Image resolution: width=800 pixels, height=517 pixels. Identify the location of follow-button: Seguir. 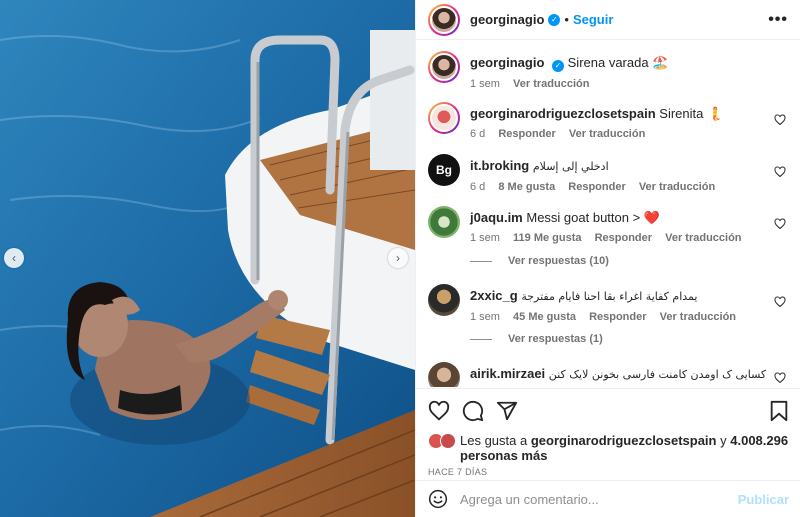
(593, 19).